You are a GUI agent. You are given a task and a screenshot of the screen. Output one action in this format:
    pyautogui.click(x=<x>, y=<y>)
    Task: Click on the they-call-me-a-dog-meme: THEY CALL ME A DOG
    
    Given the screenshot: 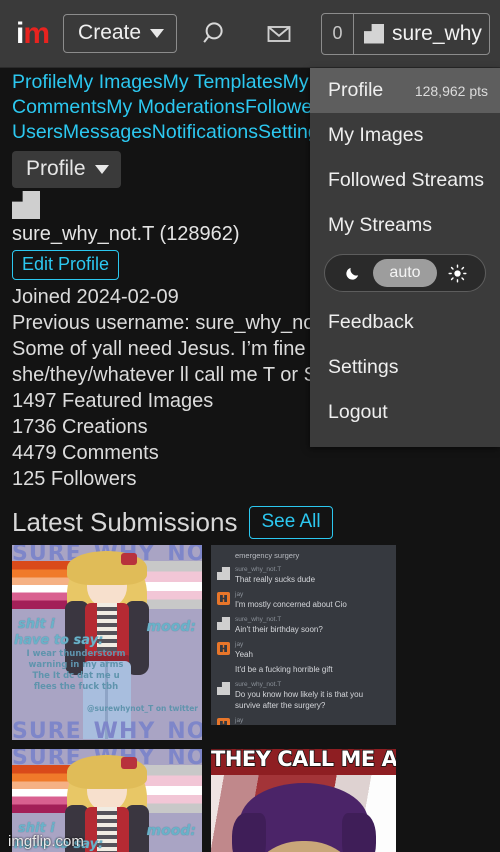 What is the action you would take?
    pyautogui.click(x=303, y=800)
    